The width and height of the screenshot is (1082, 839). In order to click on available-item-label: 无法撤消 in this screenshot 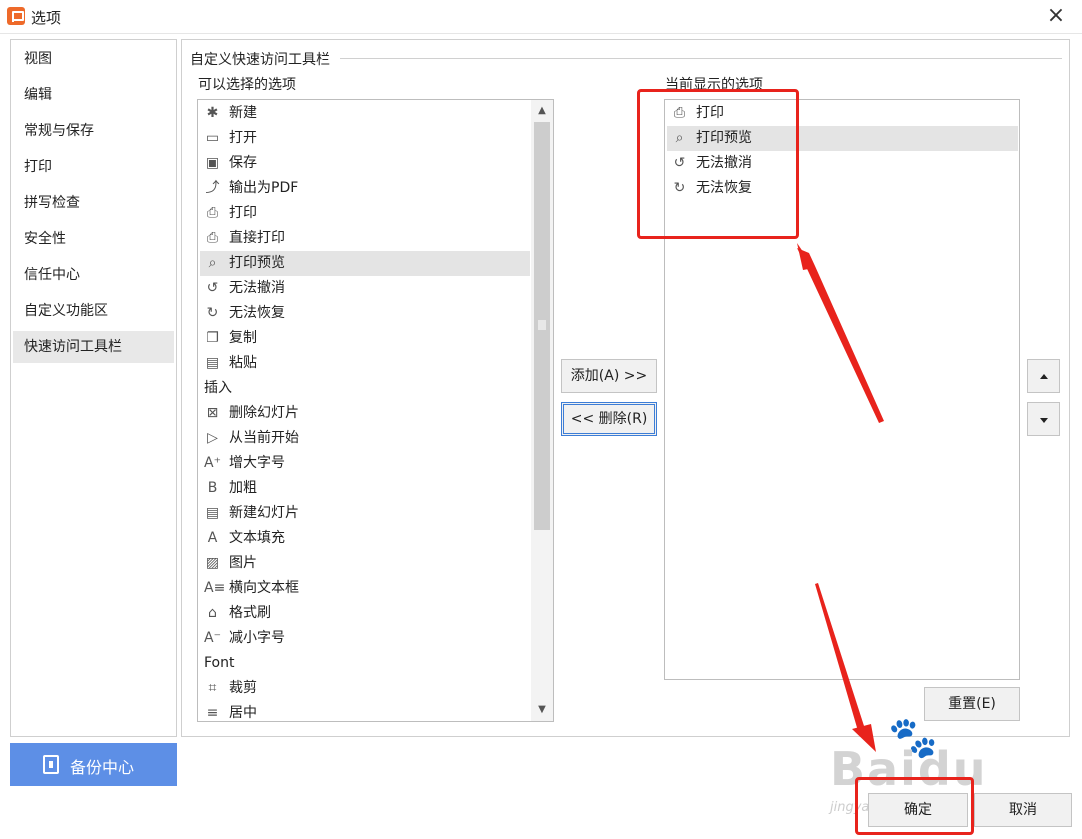, I will do `click(257, 288)`.